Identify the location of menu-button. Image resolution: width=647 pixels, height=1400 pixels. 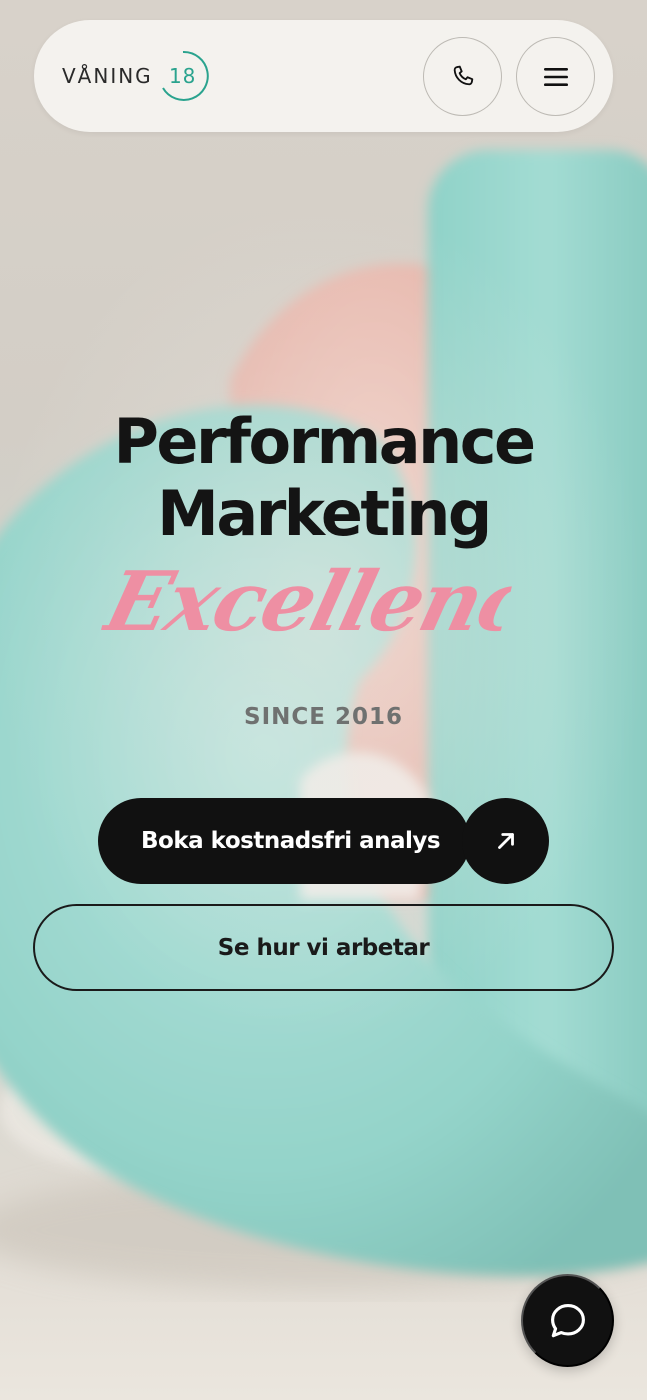
(555, 76).